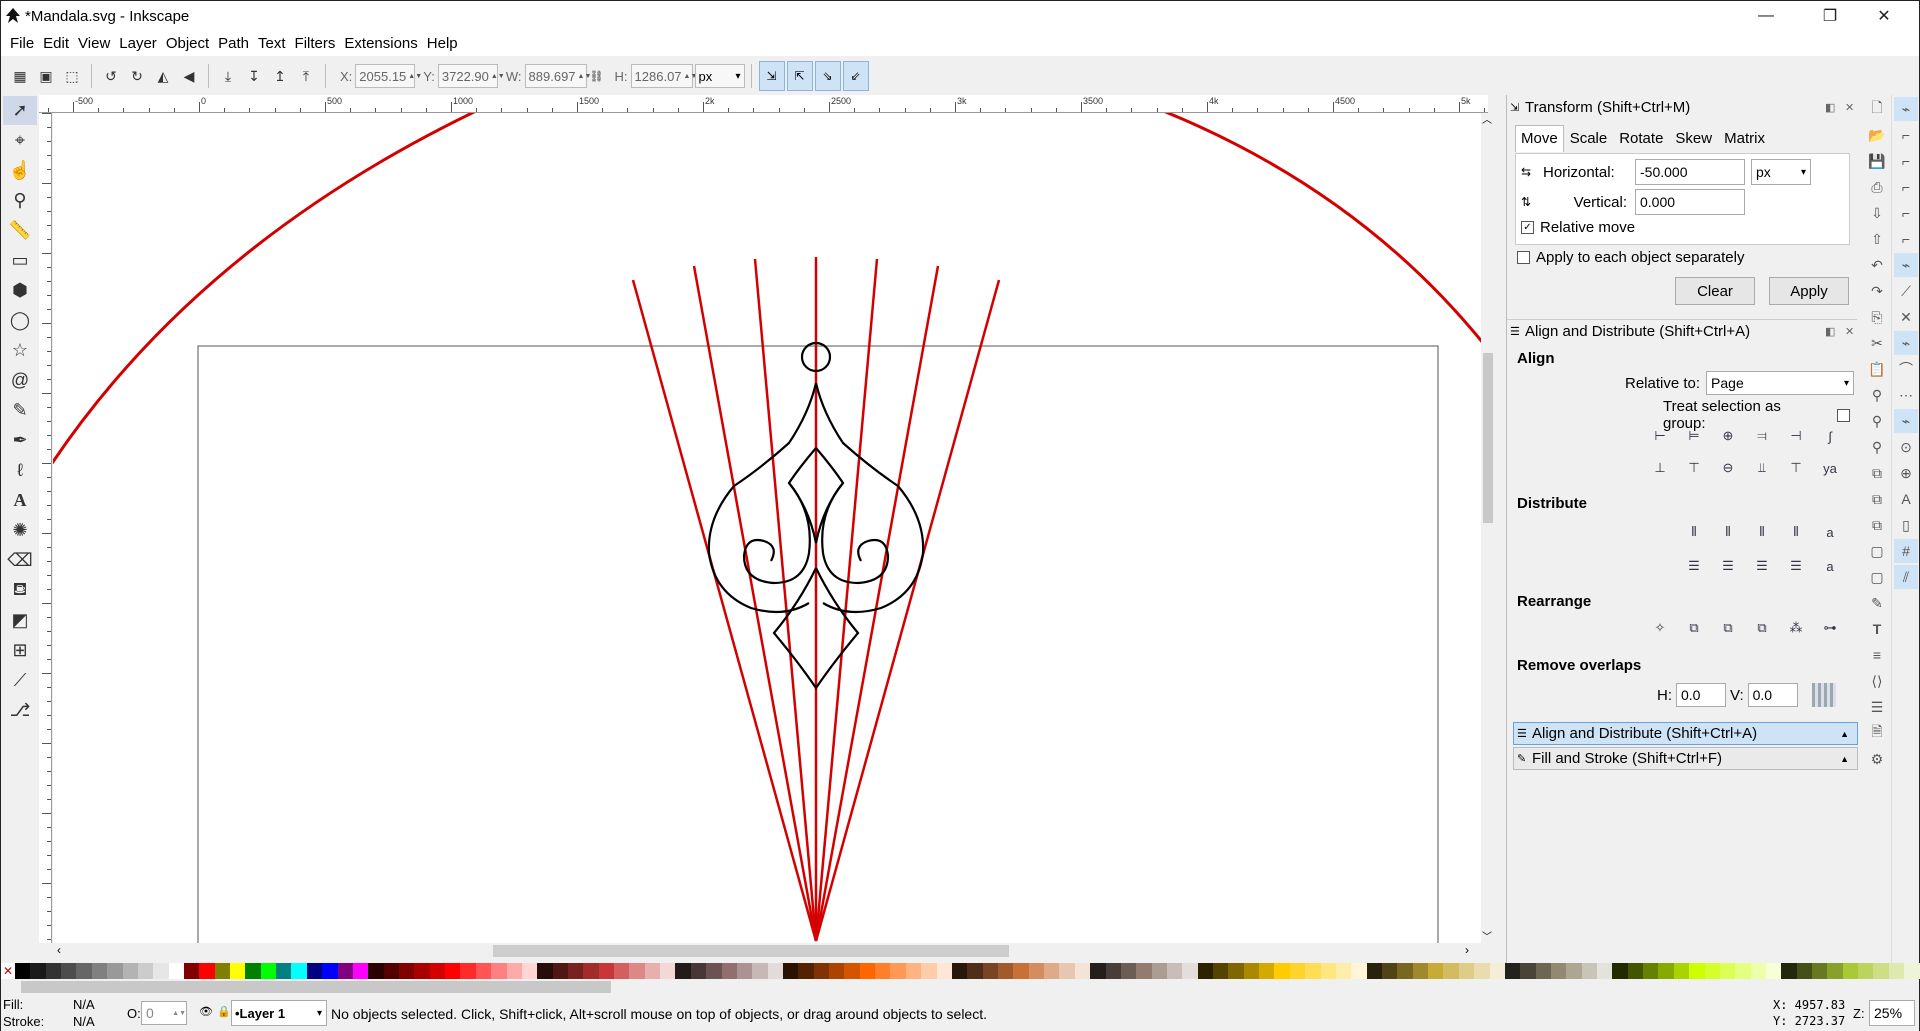 This screenshot has width=1920, height=1031. Describe the element at coordinates (1906, 343) in the screenshot. I see `snap-cusp-icon: ⌁` at that location.